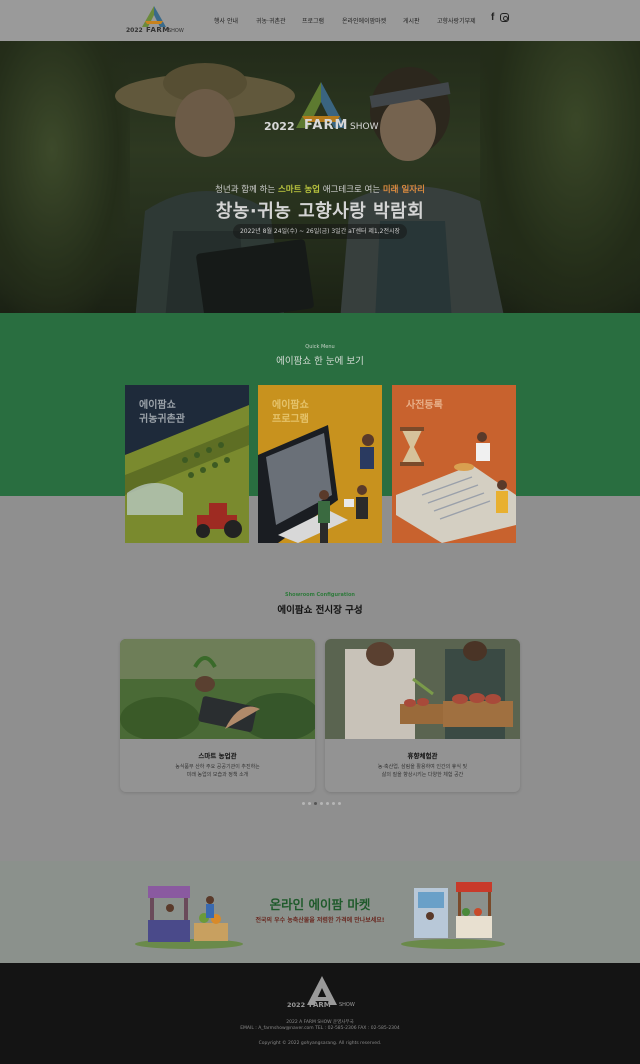 The height and width of the screenshot is (1064, 640). What do you see at coordinates (155, 21) in the screenshot?
I see `site-logo: 2022 FARM SHOW` at bounding box center [155, 21].